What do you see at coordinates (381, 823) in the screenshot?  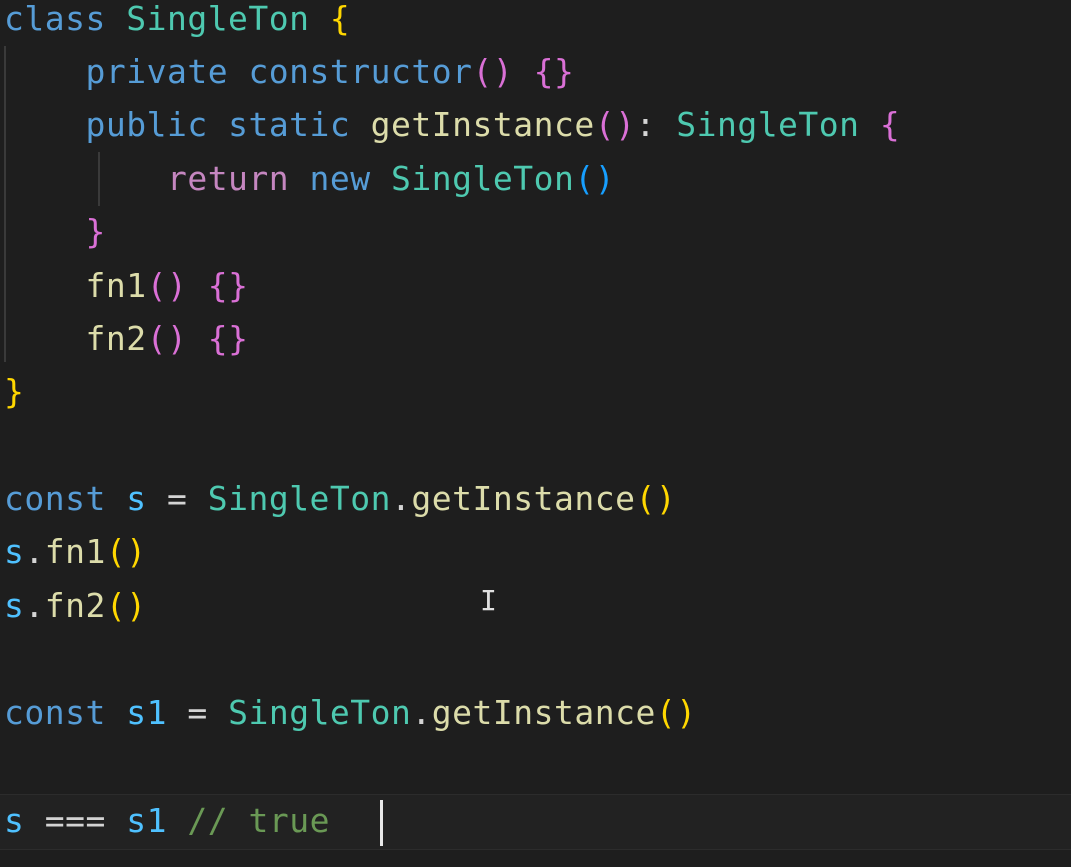 I see `text-cursor` at bounding box center [381, 823].